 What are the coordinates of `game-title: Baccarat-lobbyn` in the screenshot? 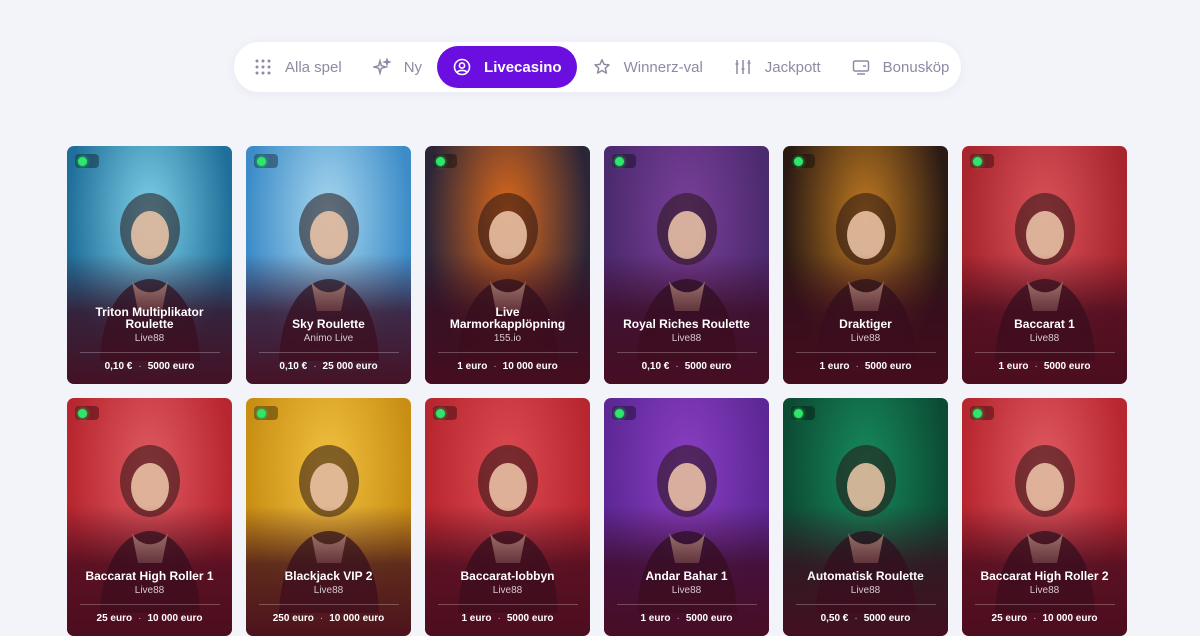 It's located at (507, 576).